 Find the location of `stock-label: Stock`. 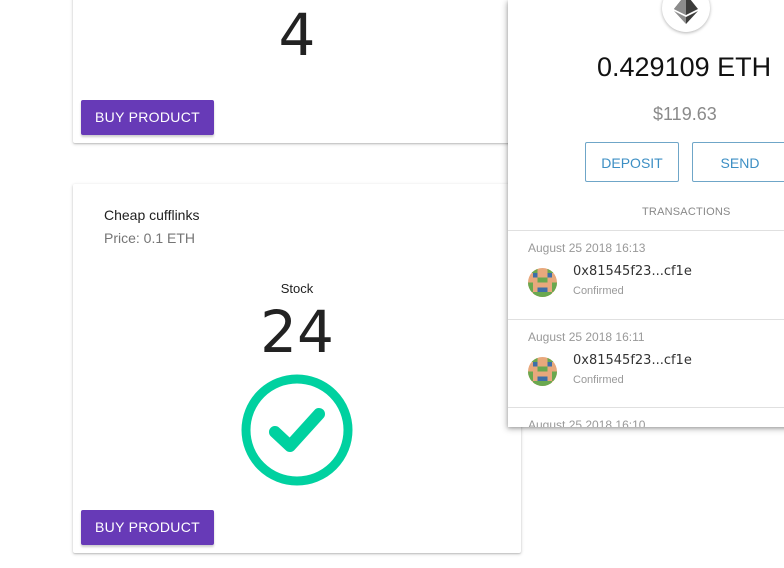

stock-label: Stock is located at coordinates (297, 288).